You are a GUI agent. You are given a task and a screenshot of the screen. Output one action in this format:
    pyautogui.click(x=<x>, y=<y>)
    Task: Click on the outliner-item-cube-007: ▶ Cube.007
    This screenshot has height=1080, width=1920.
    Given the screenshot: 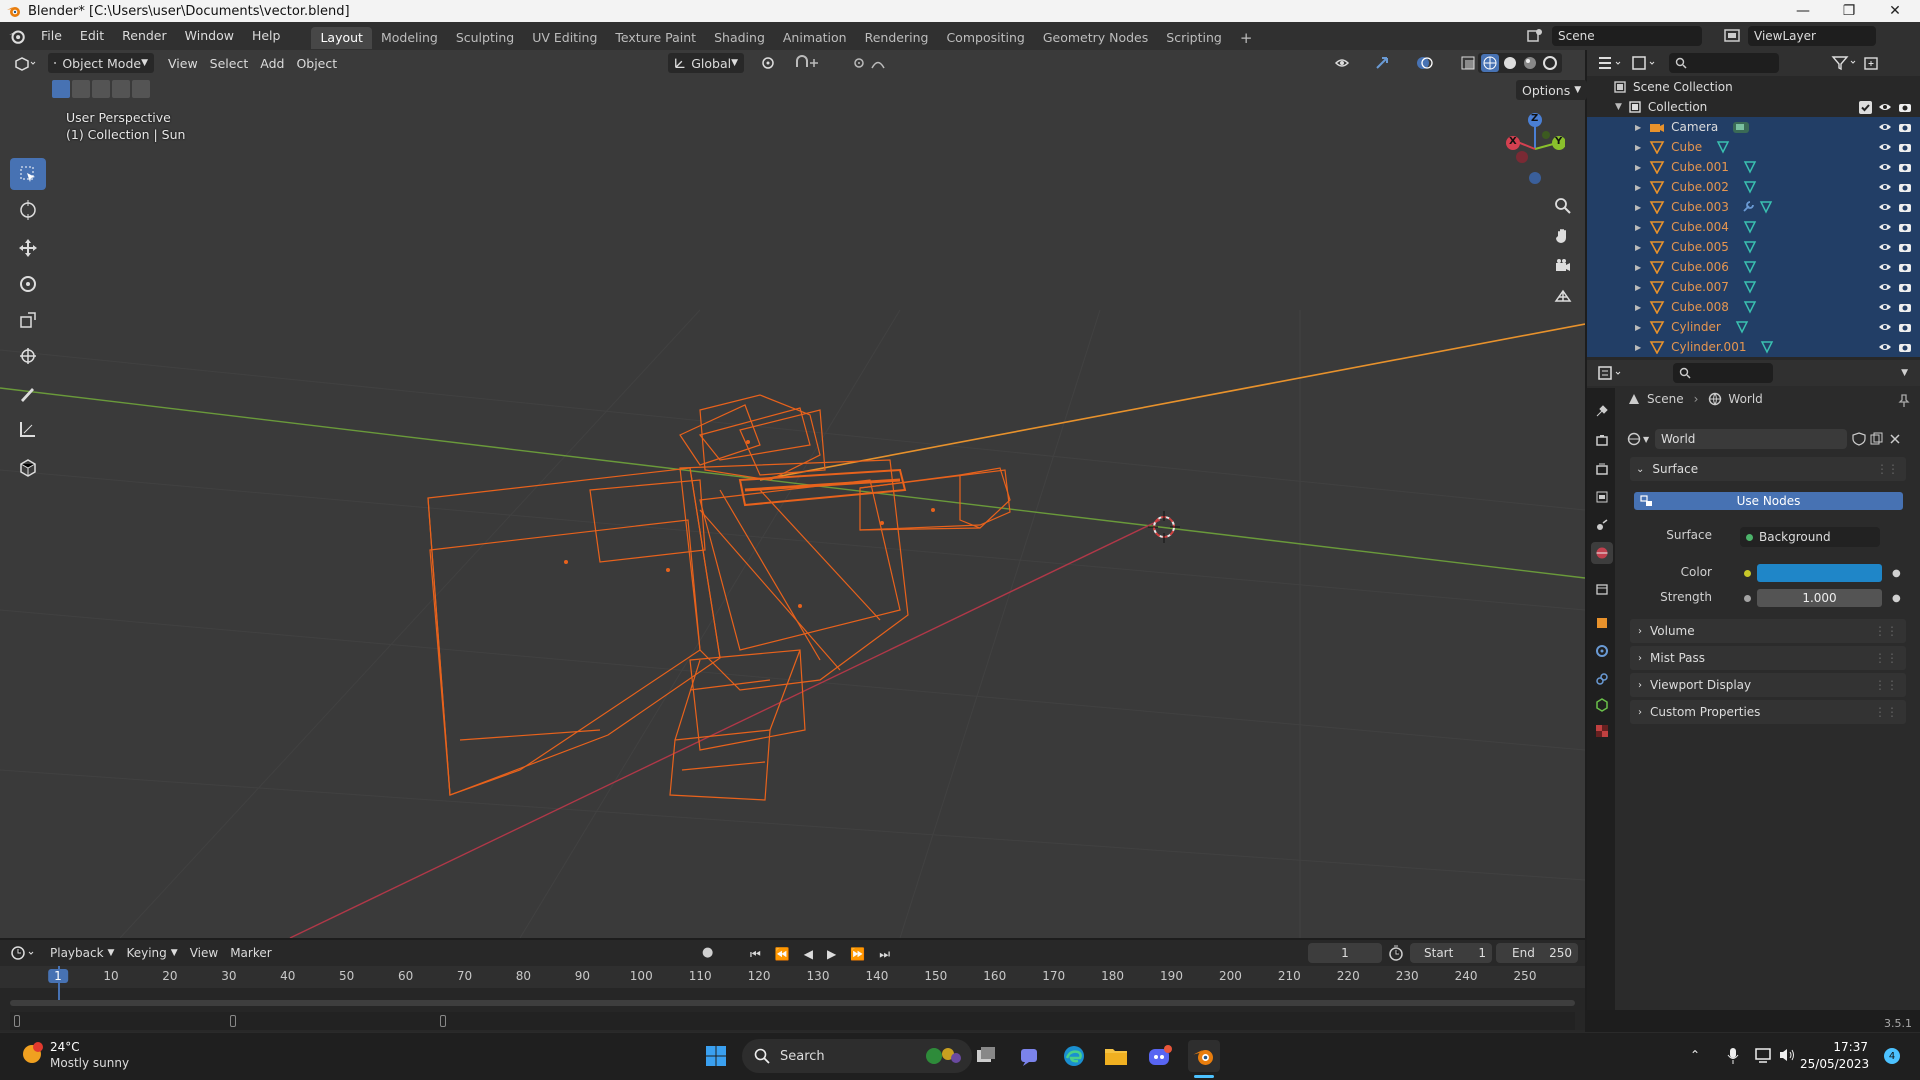 What is the action you would take?
    pyautogui.click(x=1753, y=287)
    